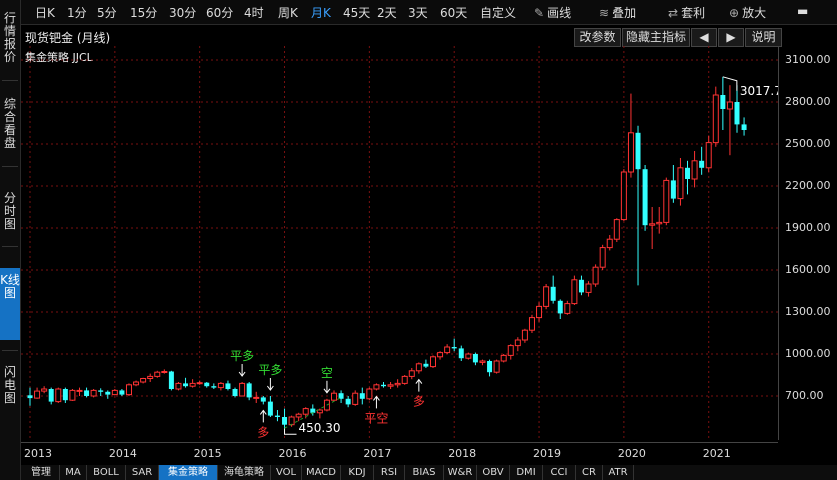 This screenshot has height=480, width=837. What do you see at coordinates (143, 12) in the screenshot?
I see `period-3: 15分` at bounding box center [143, 12].